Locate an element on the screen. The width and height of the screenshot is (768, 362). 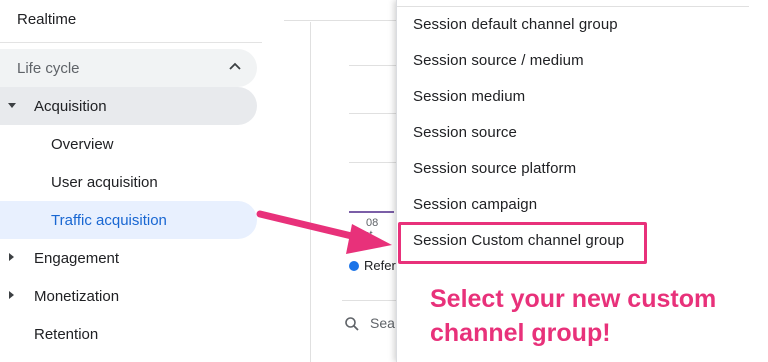
sidebar-section-label: Life cycle is located at coordinates (48, 68).